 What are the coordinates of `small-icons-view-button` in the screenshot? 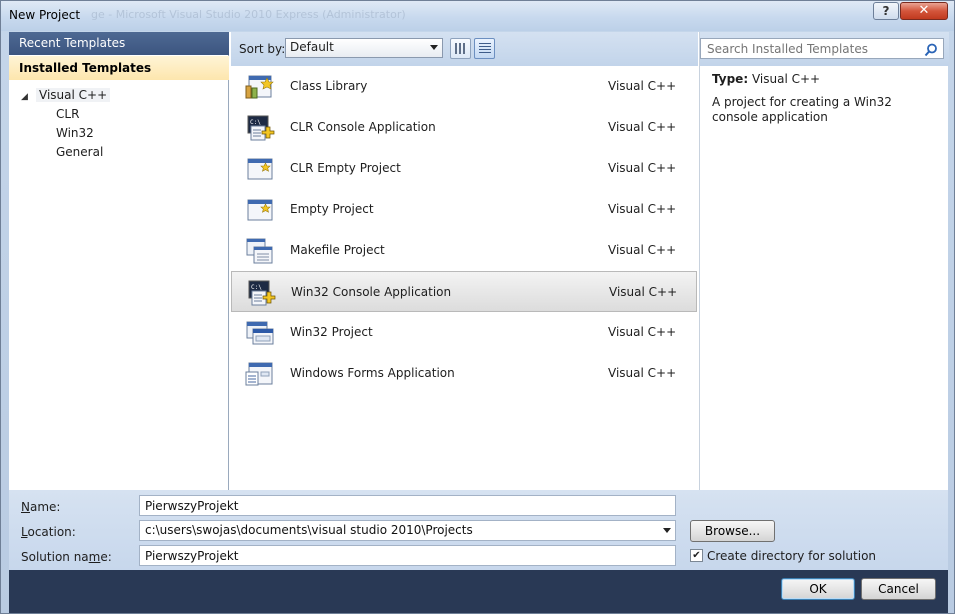 It's located at (460, 48).